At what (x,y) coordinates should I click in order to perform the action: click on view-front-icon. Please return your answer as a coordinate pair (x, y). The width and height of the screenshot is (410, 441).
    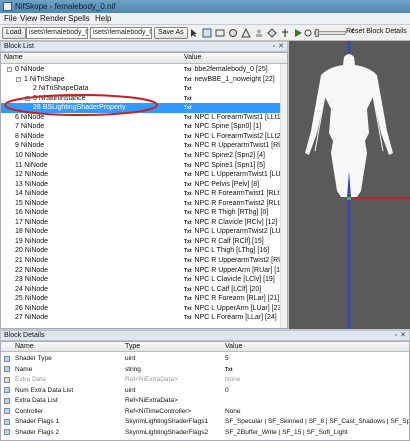
    Looking at the image, I should click on (220, 33).